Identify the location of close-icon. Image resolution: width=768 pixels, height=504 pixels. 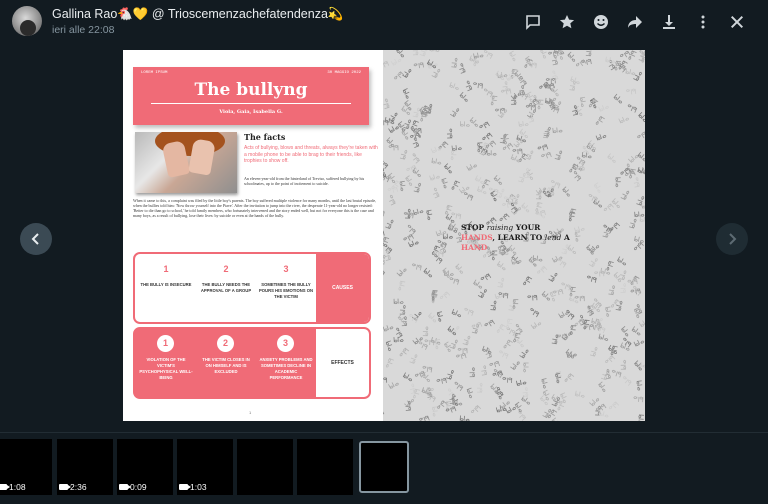
(737, 22).